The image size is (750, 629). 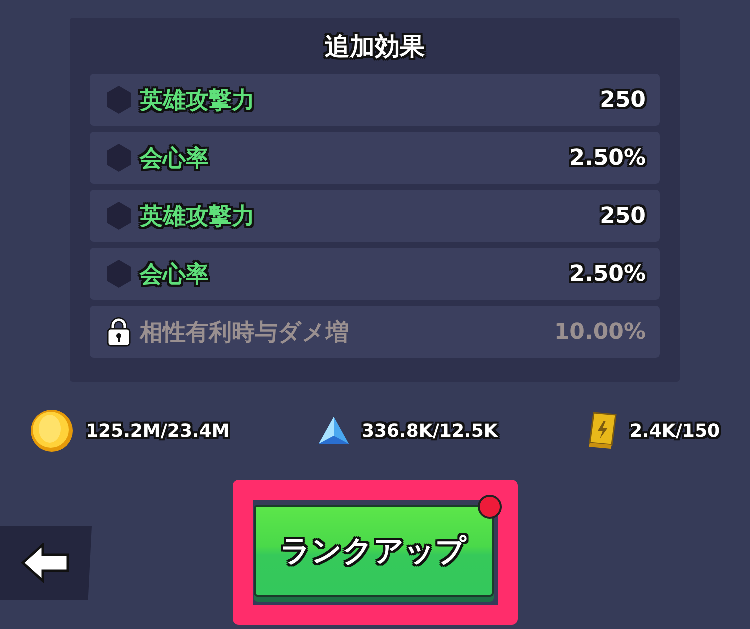 I want to click on book-icon, so click(x=602, y=431).